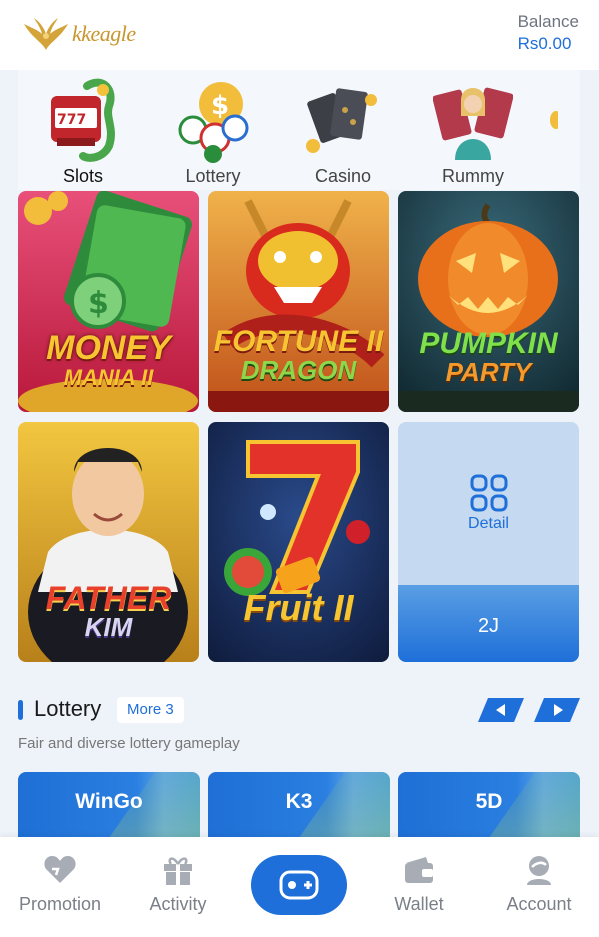 Image resolution: width=599 pixels, height=937 pixels. What do you see at coordinates (298, 341) in the screenshot?
I see `game-title: FORTUNE II` at bounding box center [298, 341].